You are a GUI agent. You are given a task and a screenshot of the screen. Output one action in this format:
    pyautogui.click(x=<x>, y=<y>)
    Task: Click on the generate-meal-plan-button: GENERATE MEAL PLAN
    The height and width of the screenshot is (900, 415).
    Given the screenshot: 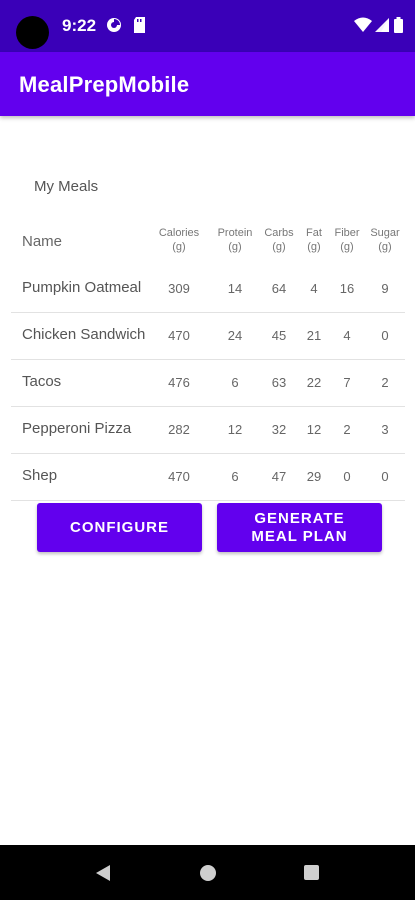 What is the action you would take?
    pyautogui.click(x=299, y=527)
    